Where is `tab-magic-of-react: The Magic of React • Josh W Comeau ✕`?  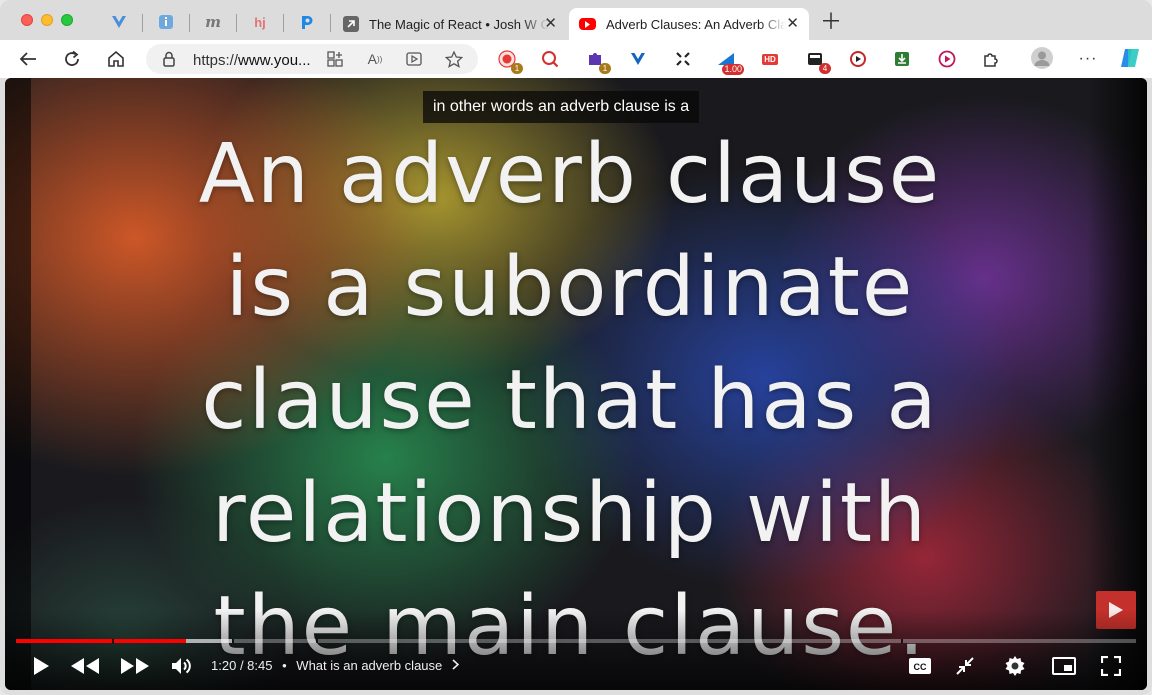 tab-magic-of-react: The Magic of React • Josh W Comeau ✕ is located at coordinates (450, 24).